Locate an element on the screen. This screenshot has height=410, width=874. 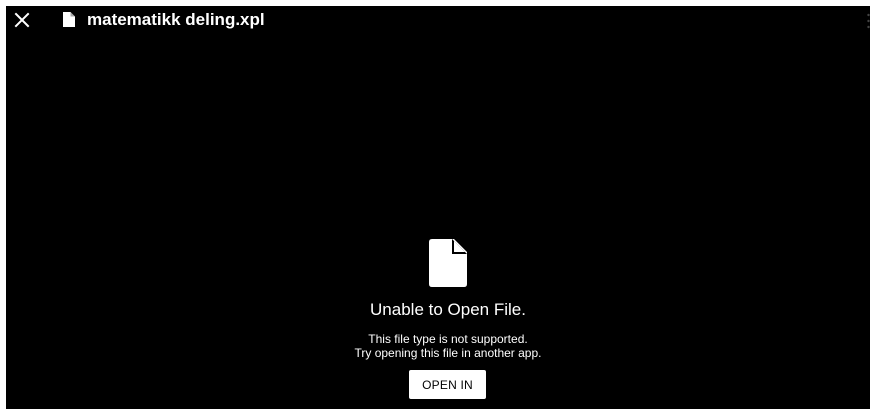
error-message-line-2: Try opening this file in another app. is located at coordinates (448, 353).